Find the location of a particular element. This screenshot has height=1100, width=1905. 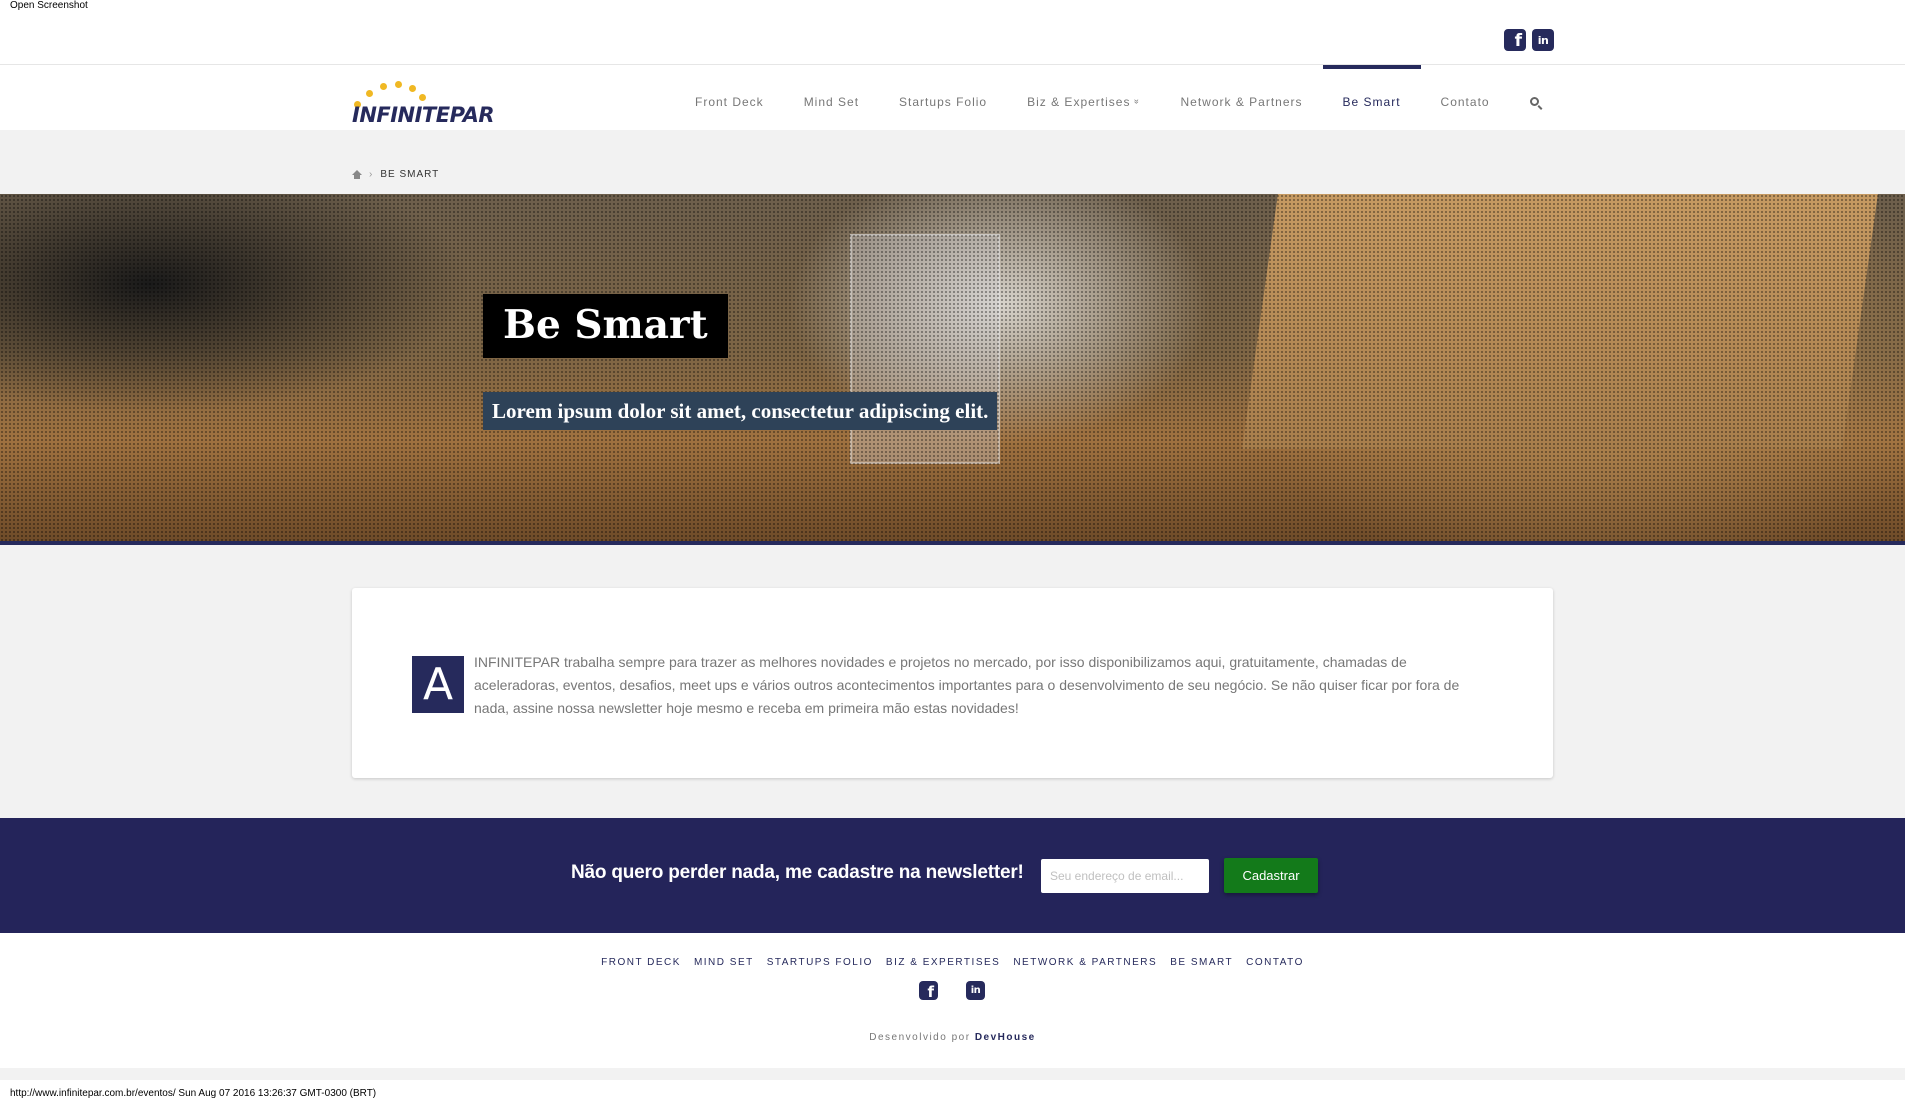

nav-item-contato: Contato is located at coordinates (1465, 97).